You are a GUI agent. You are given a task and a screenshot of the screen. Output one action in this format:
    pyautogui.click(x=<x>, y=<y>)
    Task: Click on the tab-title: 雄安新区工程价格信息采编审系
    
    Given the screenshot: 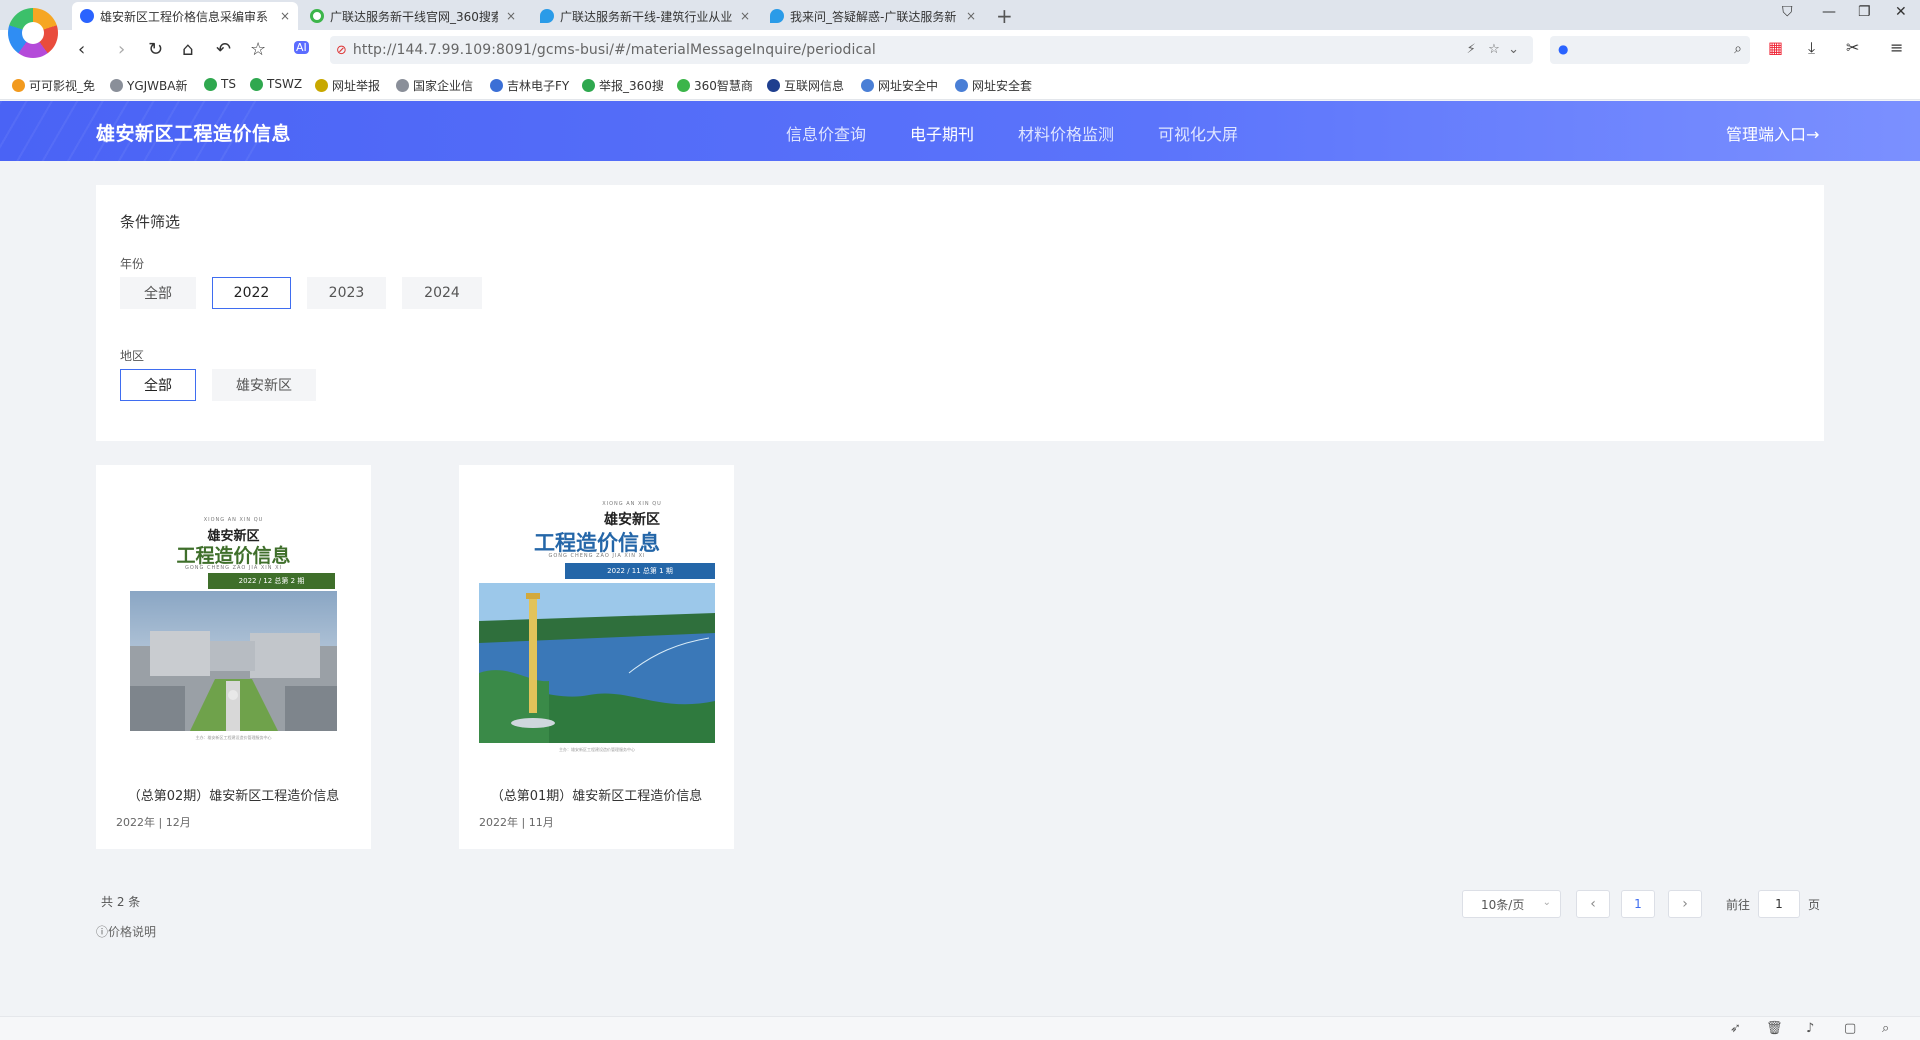 What is the action you would take?
    pyautogui.click(x=184, y=16)
    